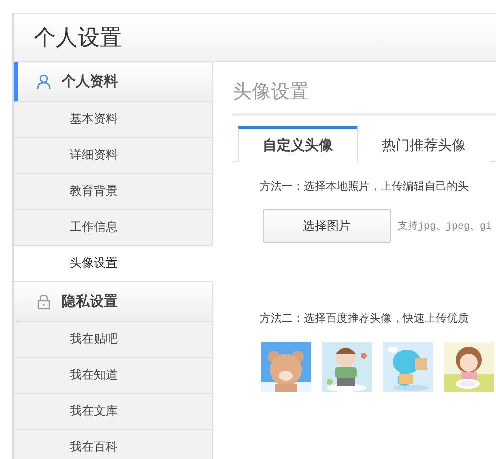 Image resolution: width=496 pixels, height=459 pixels. I want to click on tab: 自定义头像, so click(298, 144).